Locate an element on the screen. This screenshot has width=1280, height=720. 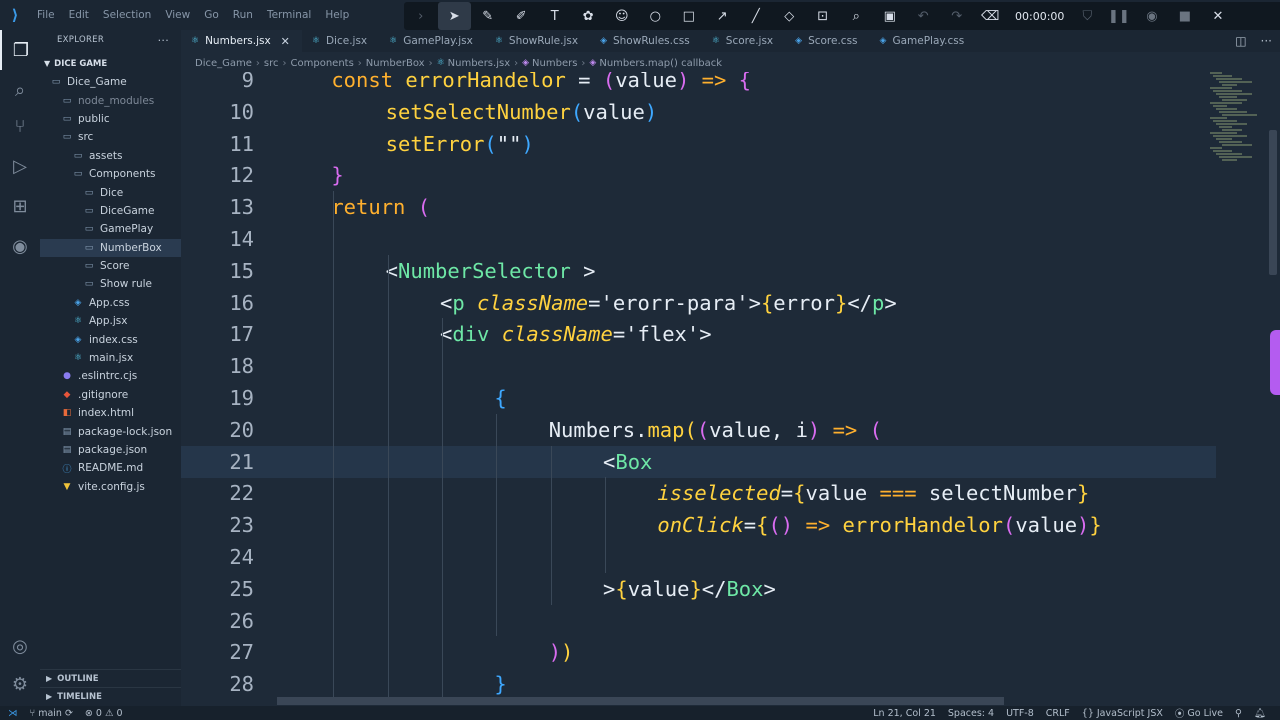
stop-icon: ■ is located at coordinates (1184, 16).